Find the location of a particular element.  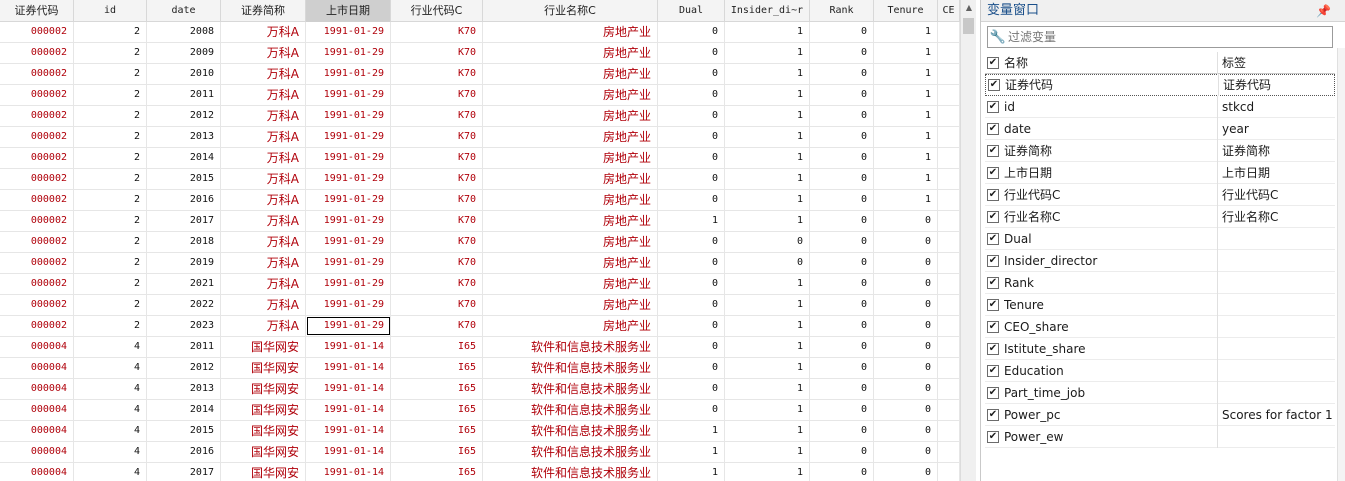

column-header: id is located at coordinates (110, 11).